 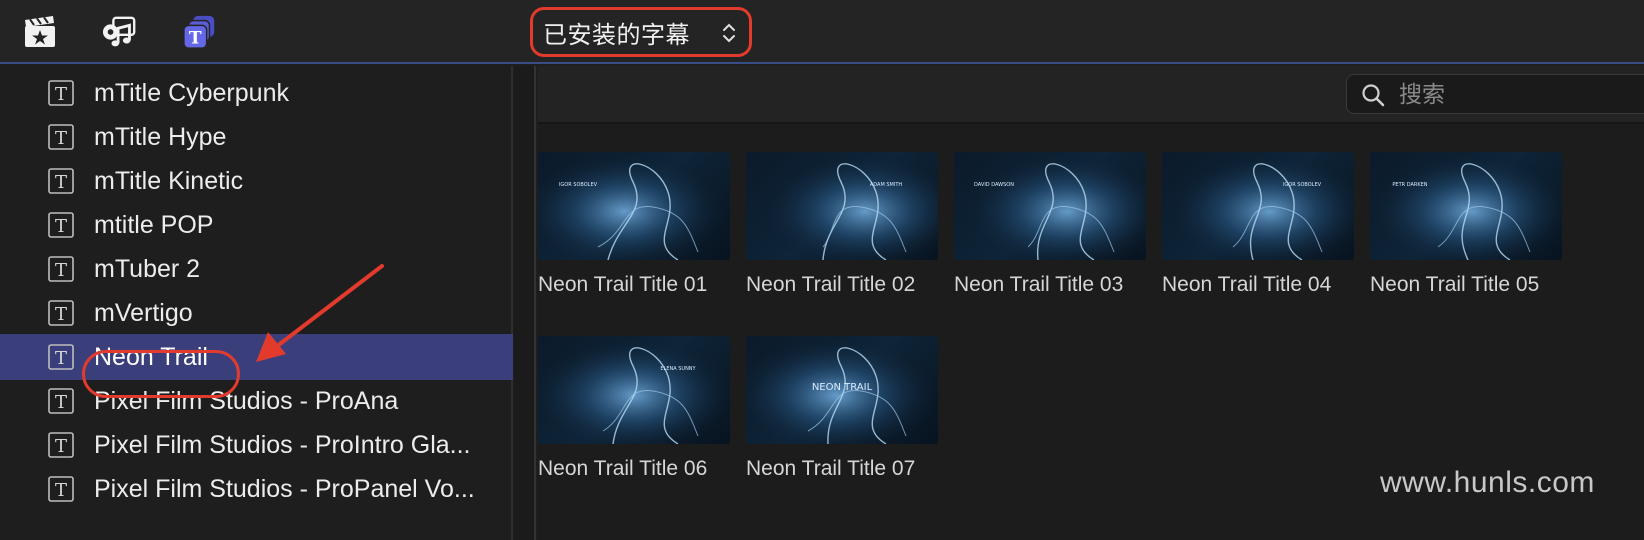 I want to click on title-tile-label: Neon Trail Title 05, so click(x=1455, y=284).